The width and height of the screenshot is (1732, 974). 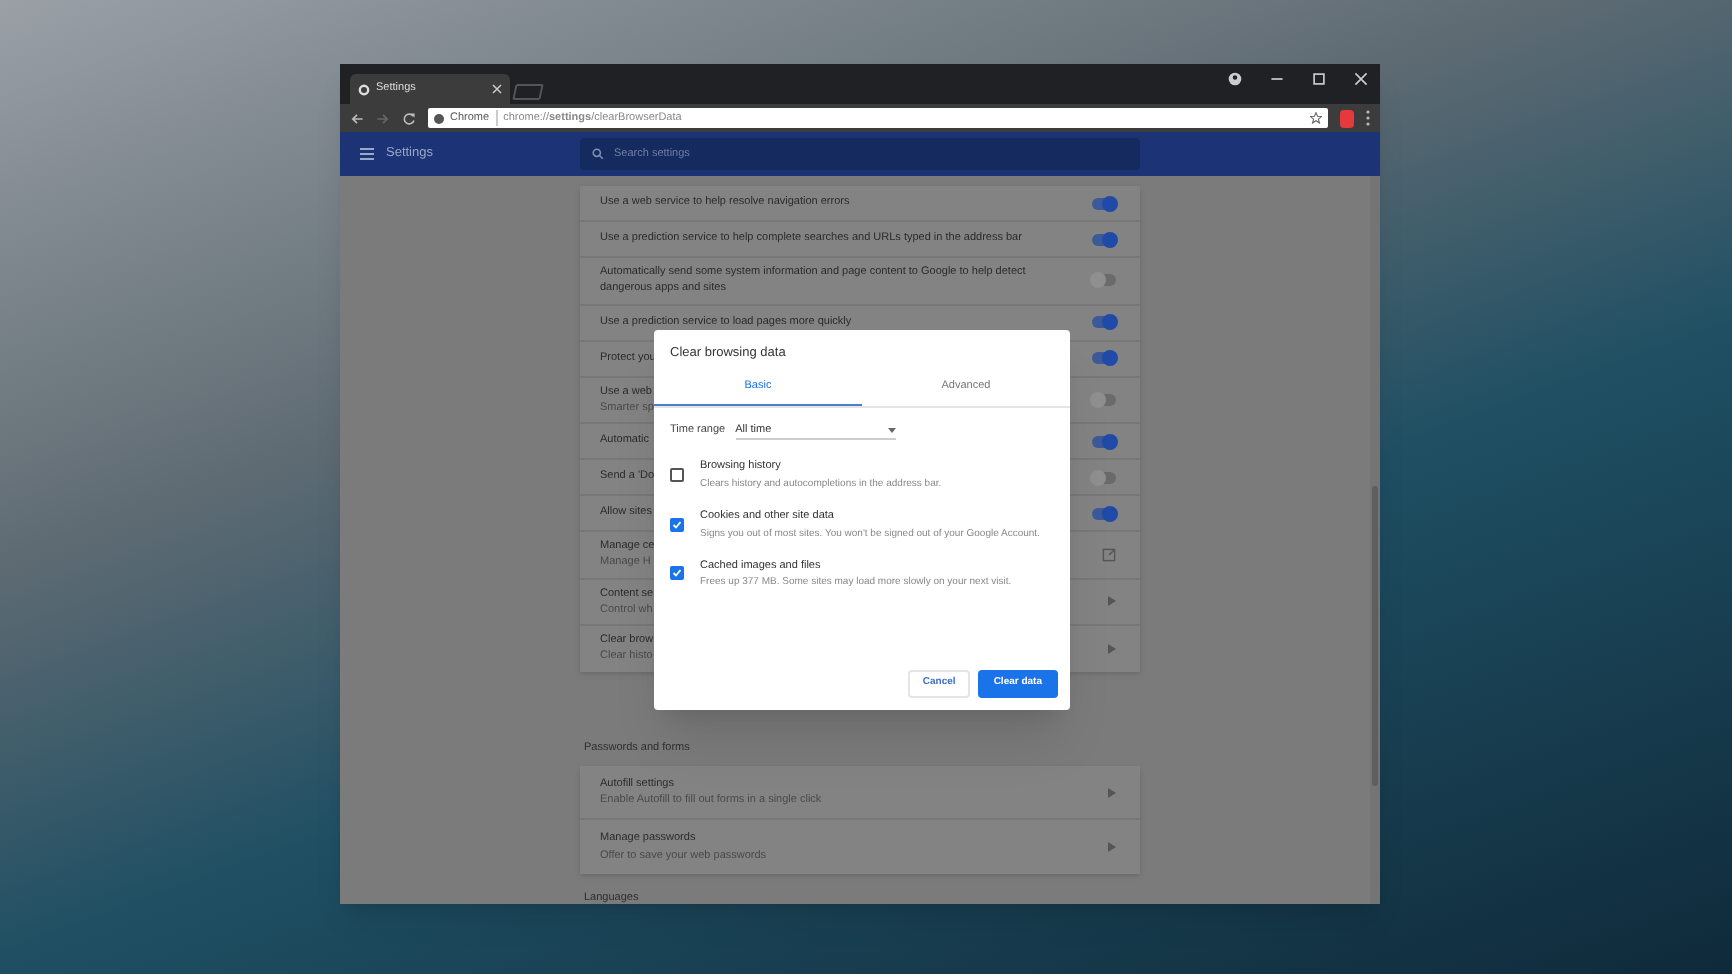 What do you see at coordinates (1319, 79) in the screenshot?
I see `maximize-icon` at bounding box center [1319, 79].